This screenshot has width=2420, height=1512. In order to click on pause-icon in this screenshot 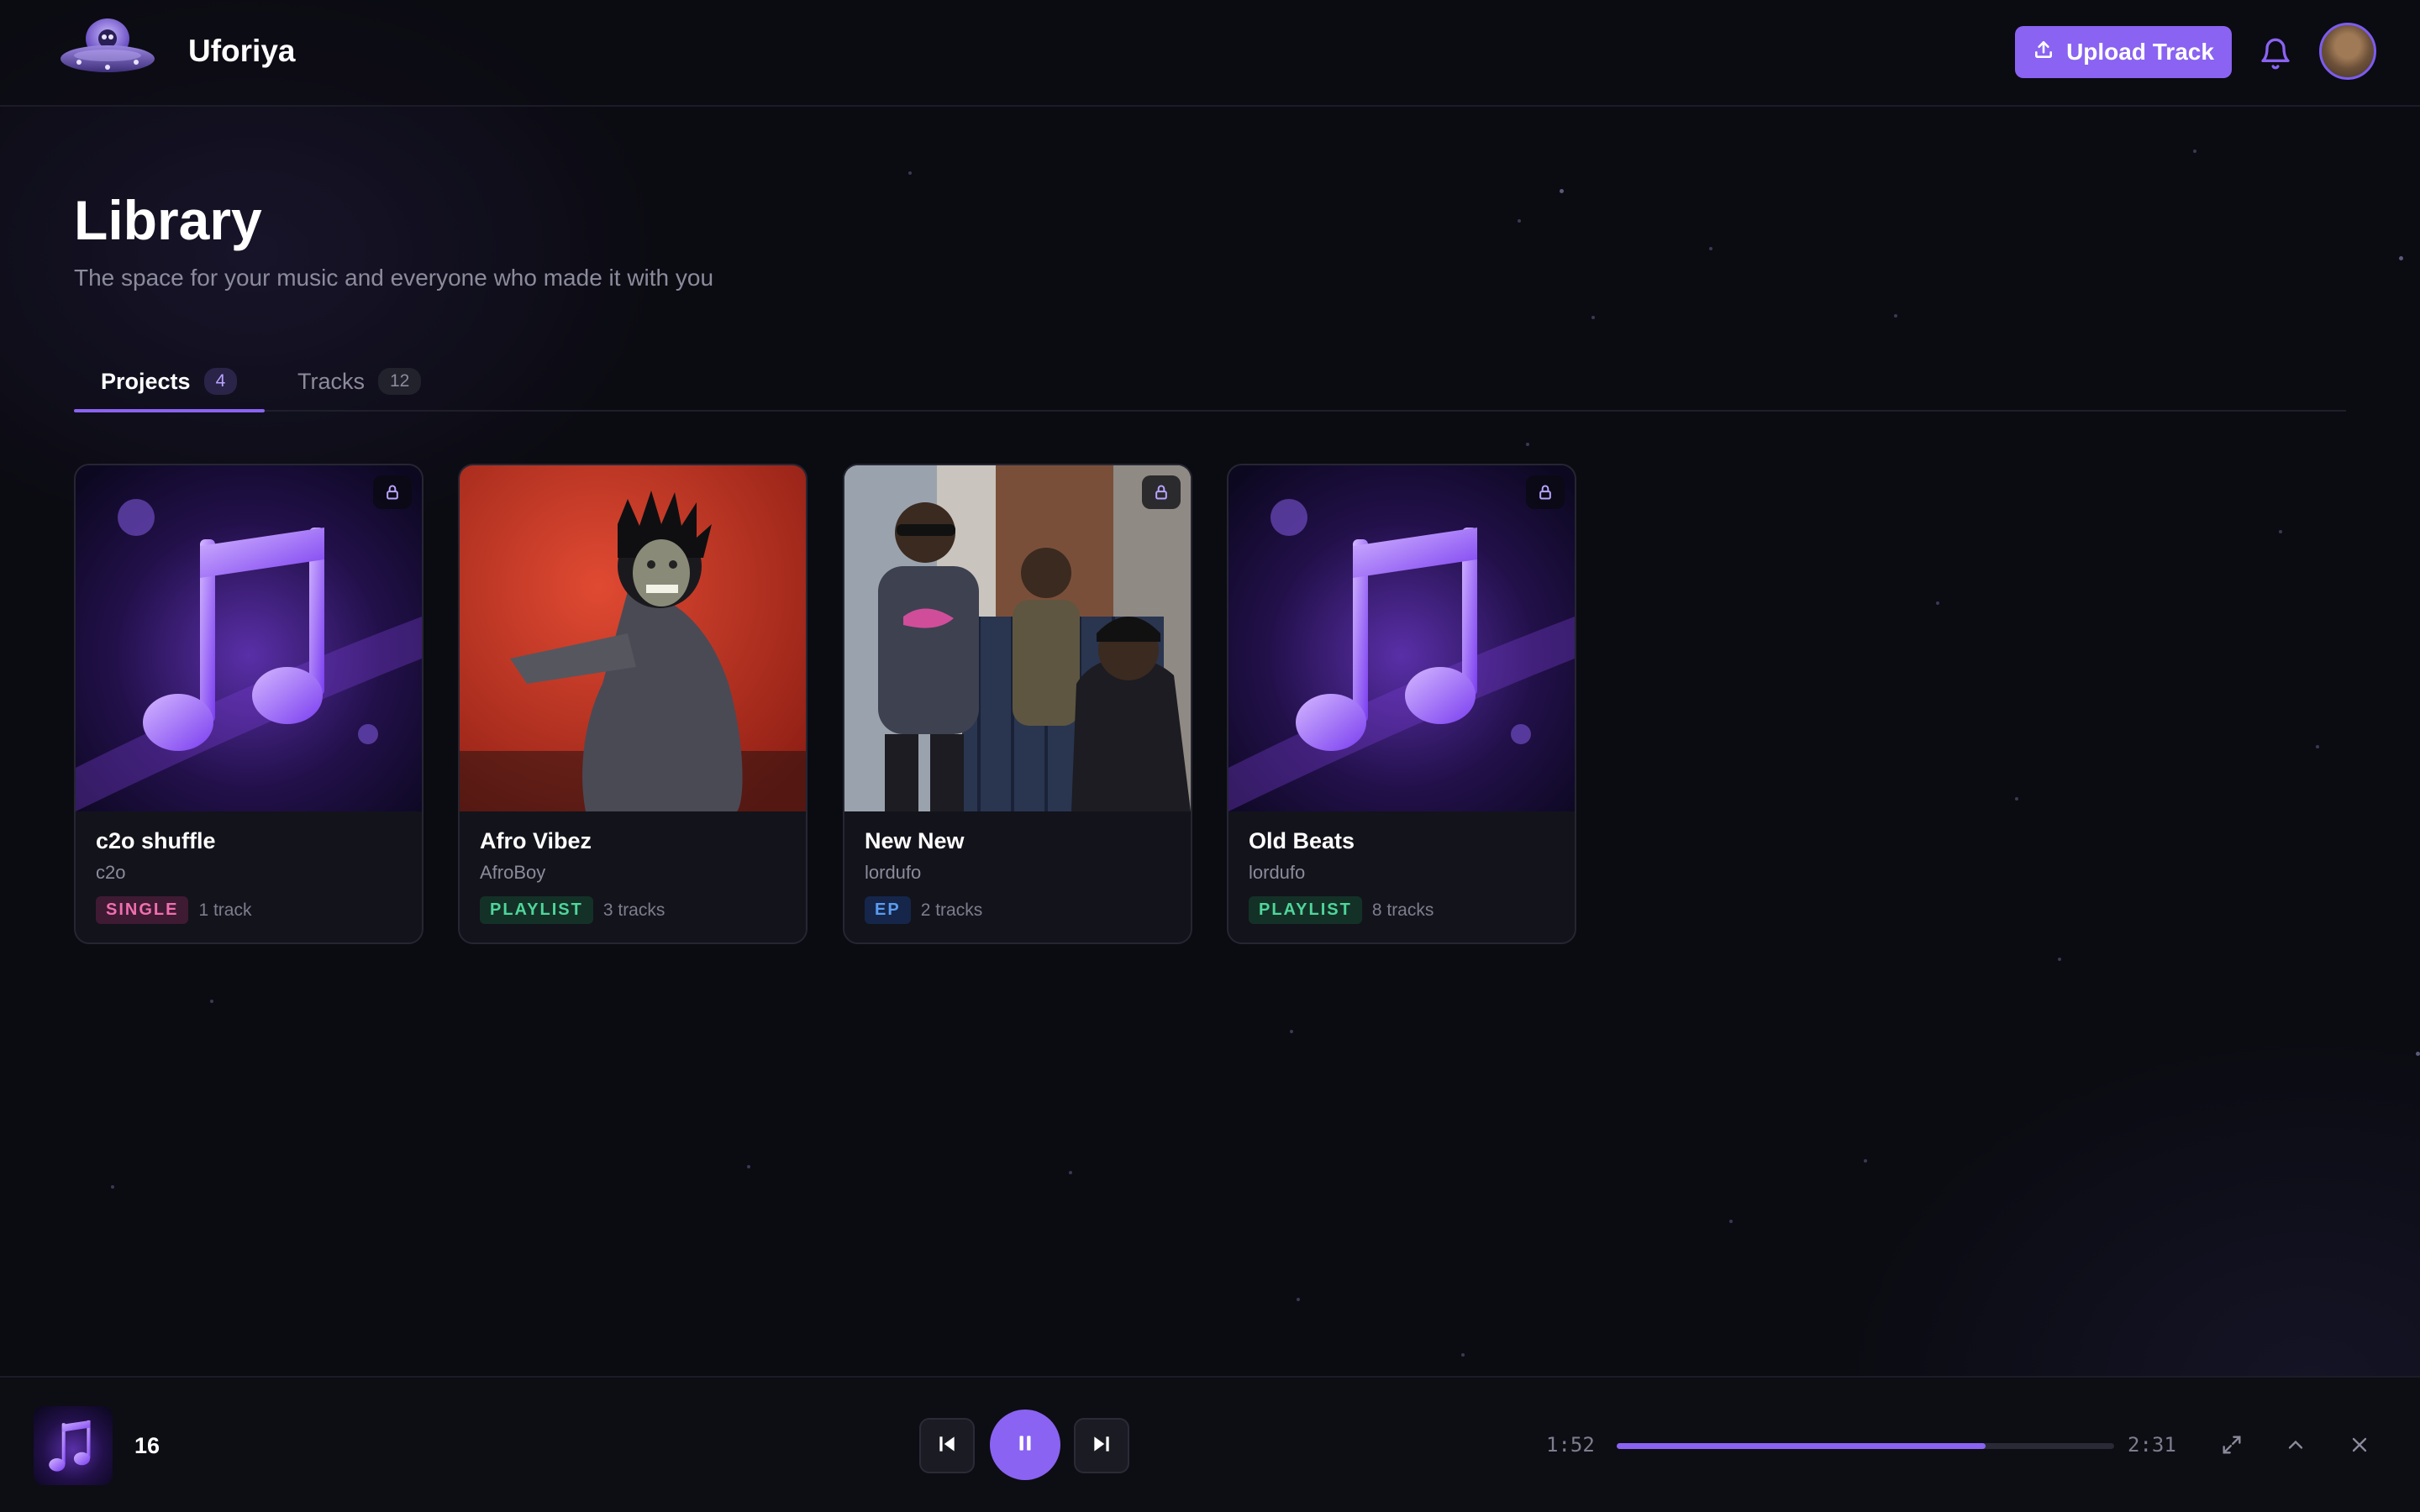, I will do `click(1025, 1445)`.